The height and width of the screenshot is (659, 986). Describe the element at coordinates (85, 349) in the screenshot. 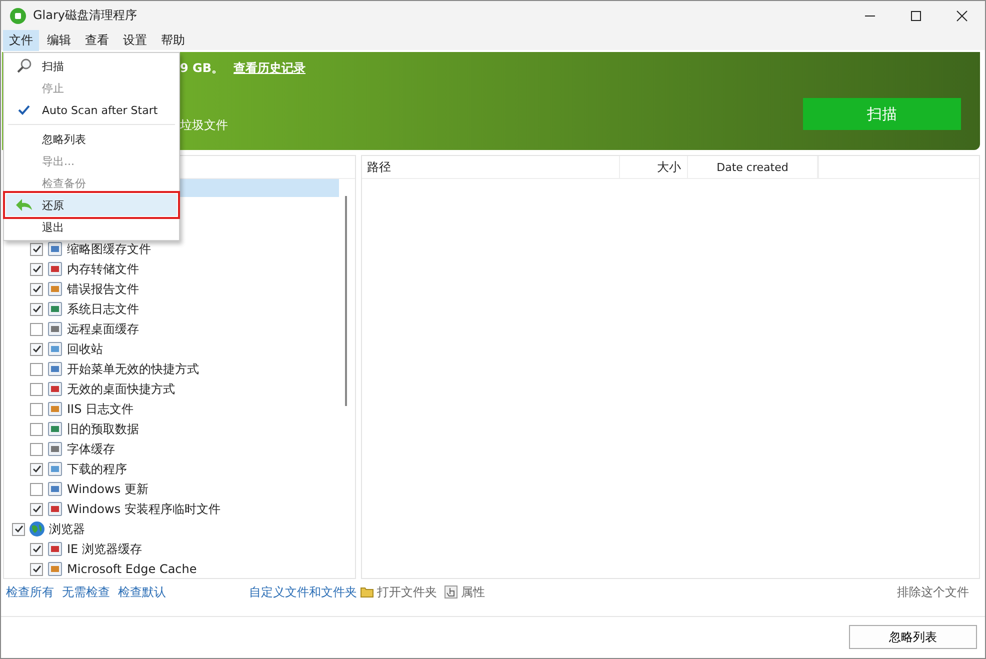

I see `category-label: 回收站` at that location.